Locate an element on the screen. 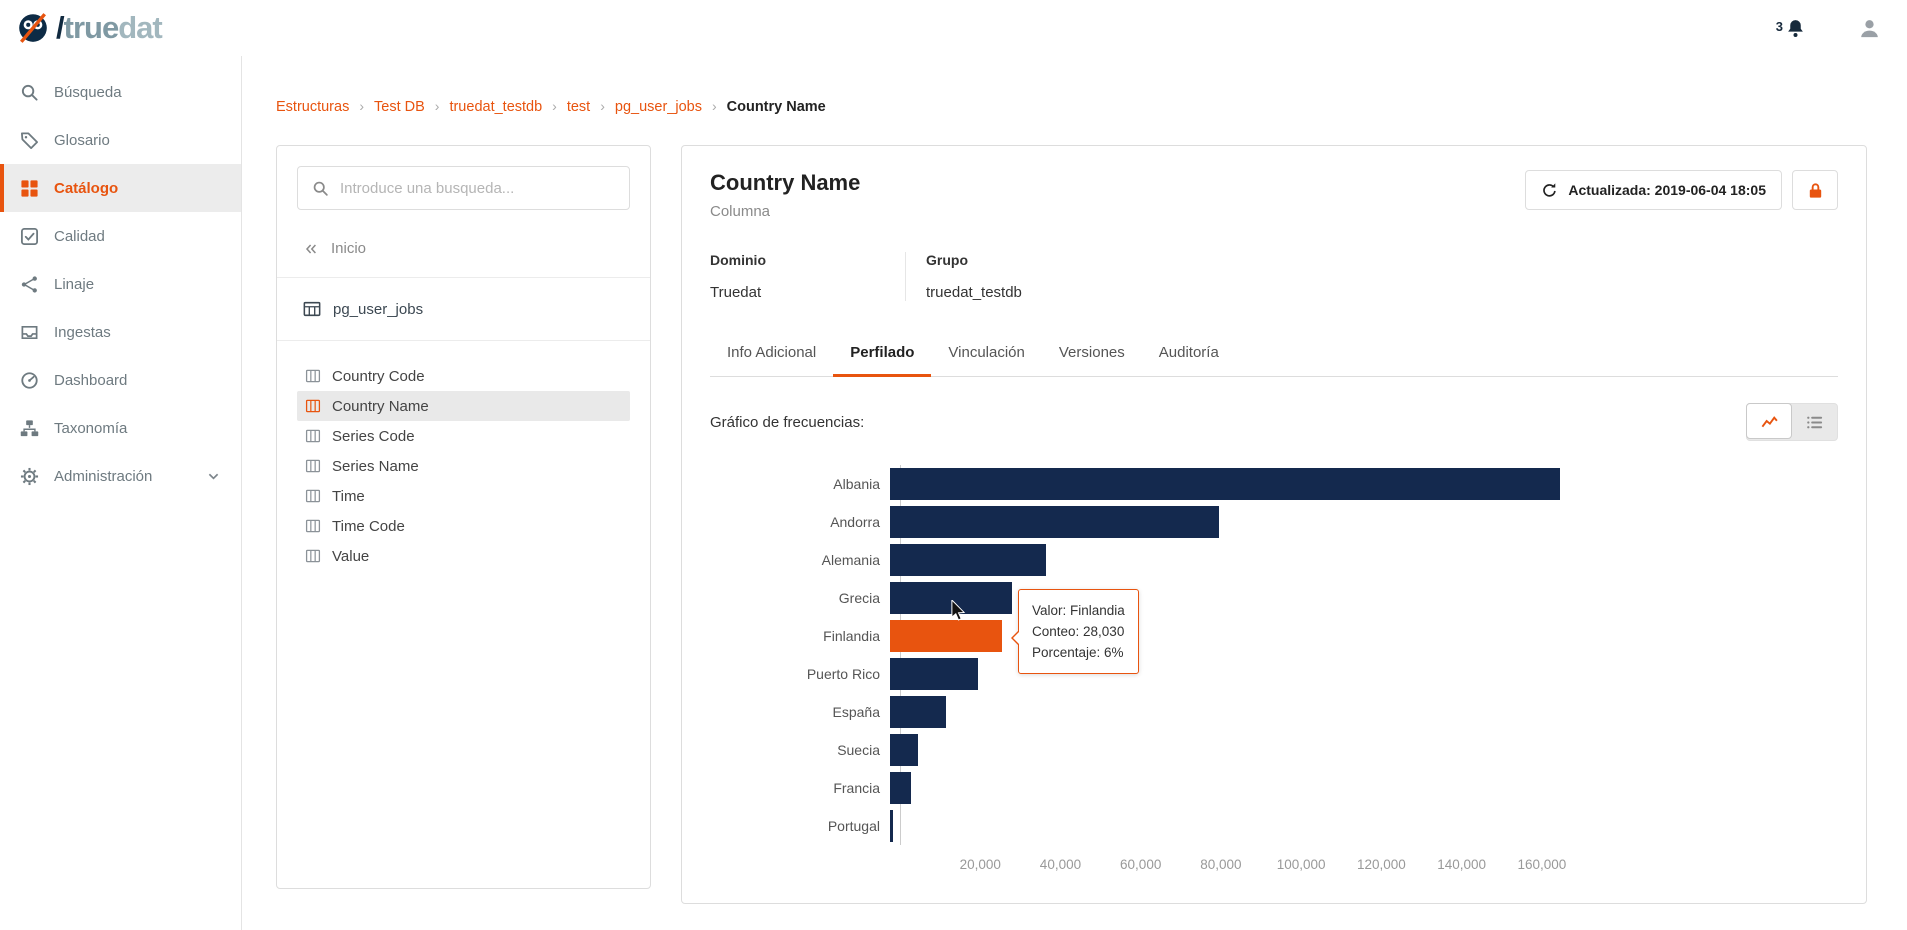 This screenshot has width=1907, height=930. logo-part-true: true is located at coordinates (91, 27).